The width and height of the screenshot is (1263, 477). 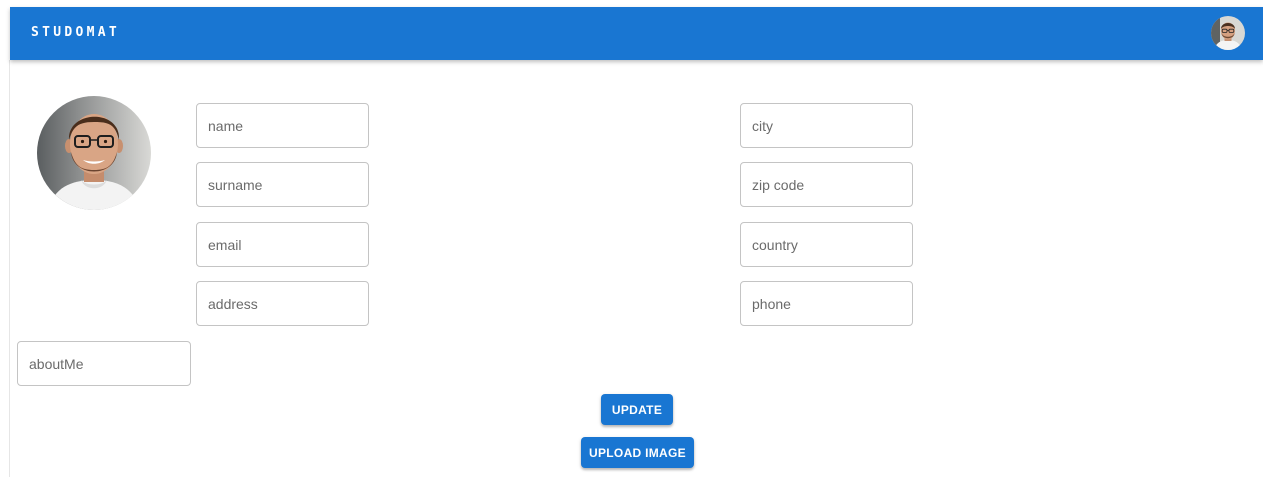 I want to click on app-bar: STUDOMAT, so click(x=636, y=33).